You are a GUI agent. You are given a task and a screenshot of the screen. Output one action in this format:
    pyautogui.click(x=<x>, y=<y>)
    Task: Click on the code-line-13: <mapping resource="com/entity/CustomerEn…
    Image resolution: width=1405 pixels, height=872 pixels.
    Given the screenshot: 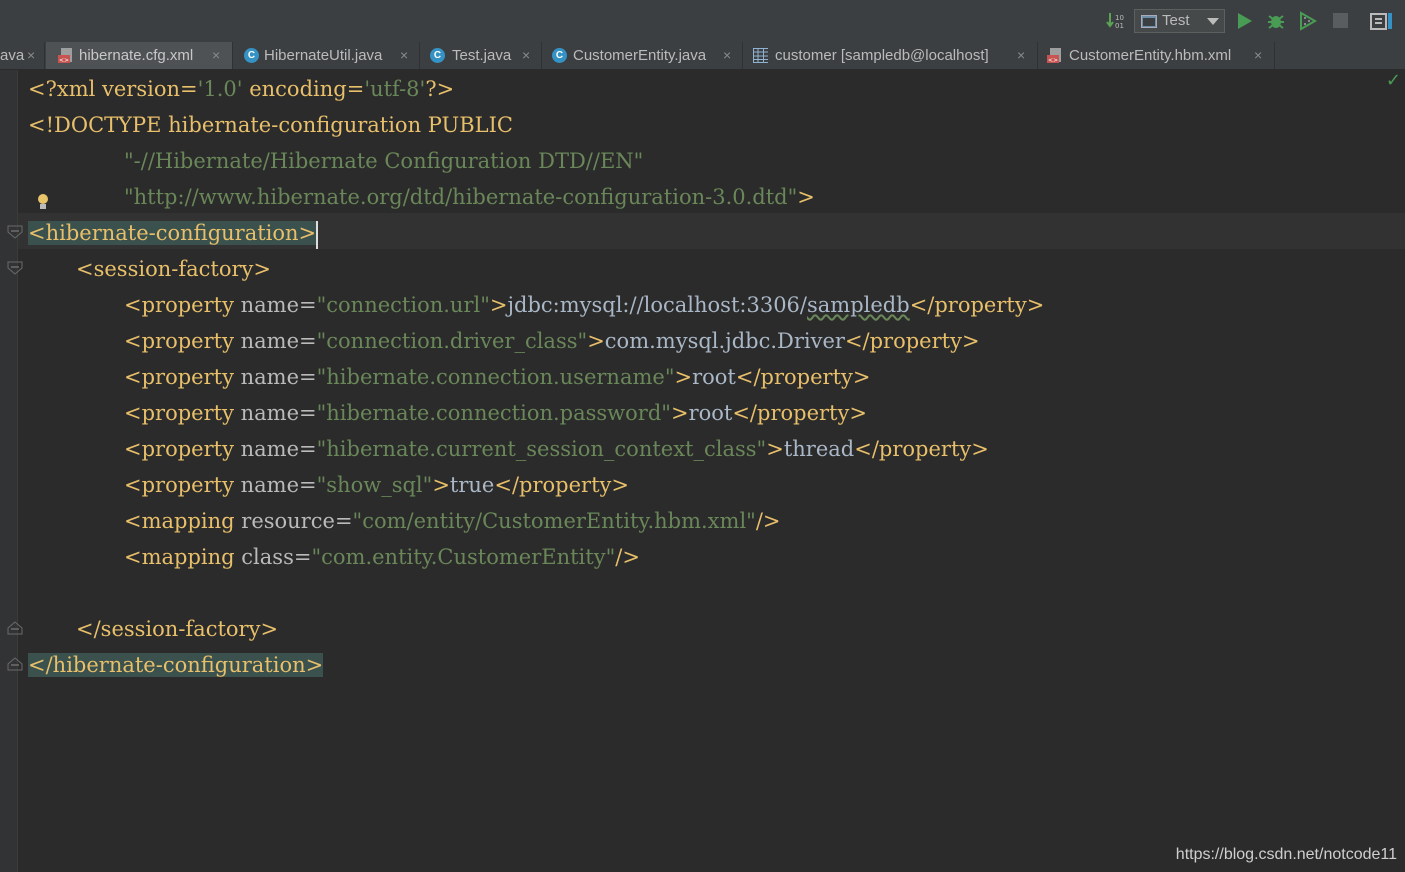 What is the action you would take?
    pyautogui.click(x=452, y=521)
    